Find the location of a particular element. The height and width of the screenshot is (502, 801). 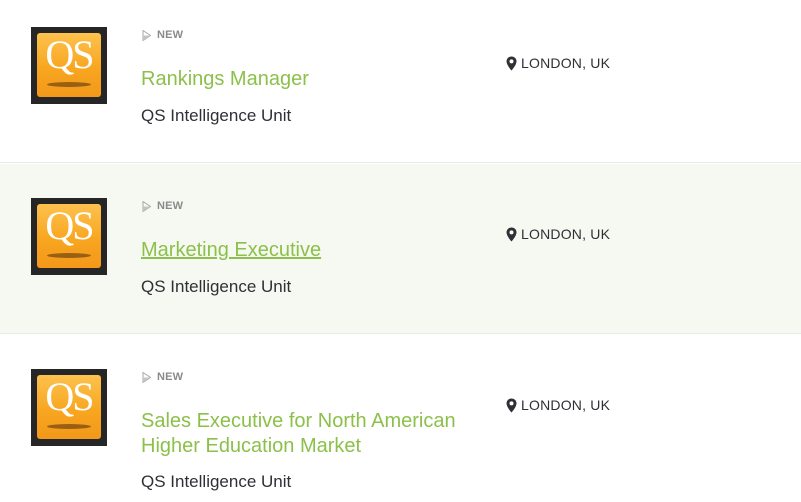

job-title-link: Rankings Manager is located at coordinates (321, 79).